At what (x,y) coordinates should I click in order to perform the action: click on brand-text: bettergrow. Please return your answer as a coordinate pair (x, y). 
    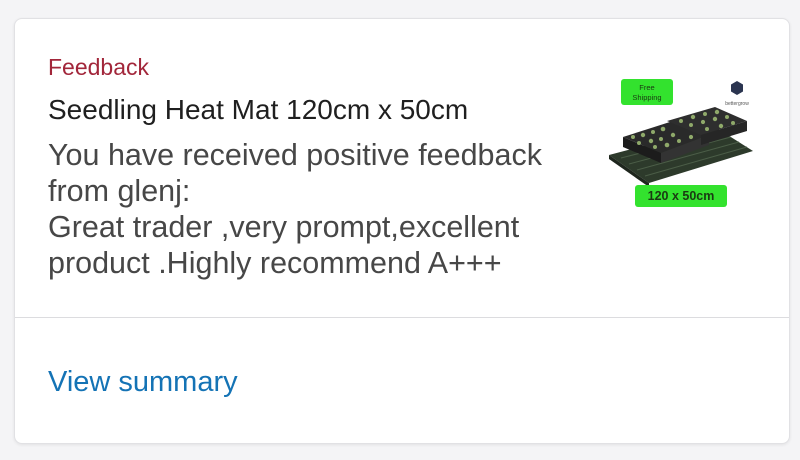
    Looking at the image, I should click on (737, 104).